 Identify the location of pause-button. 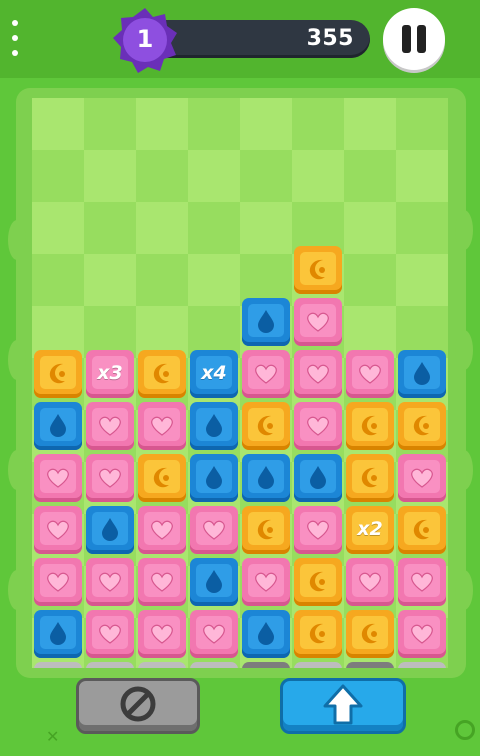
(414, 39).